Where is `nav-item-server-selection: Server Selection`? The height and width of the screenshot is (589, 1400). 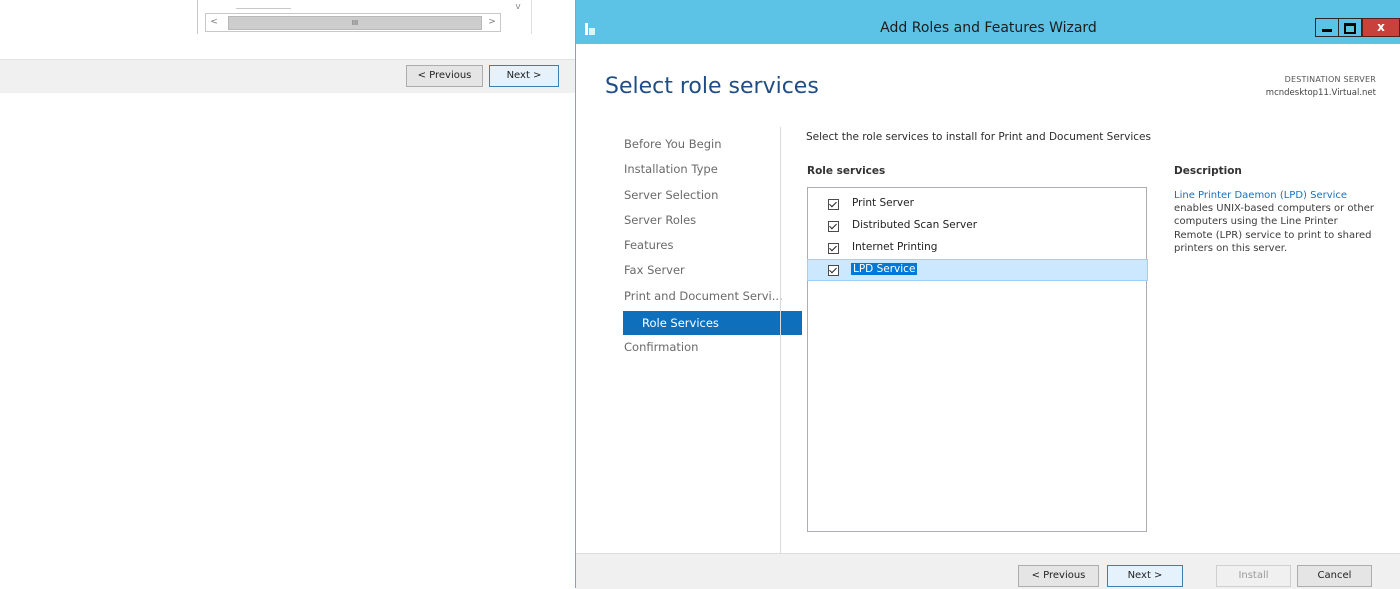 nav-item-server-selection: Server Selection is located at coordinates (709, 197).